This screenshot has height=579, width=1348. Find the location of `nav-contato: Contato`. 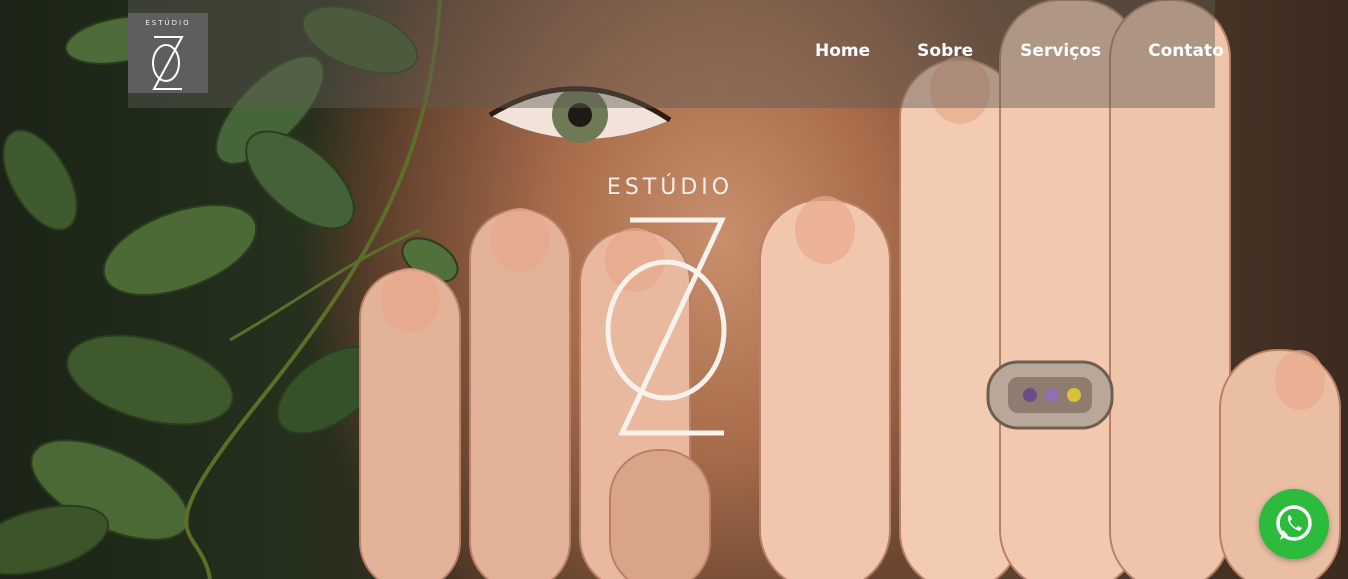

nav-contato: Contato is located at coordinates (1186, 51).